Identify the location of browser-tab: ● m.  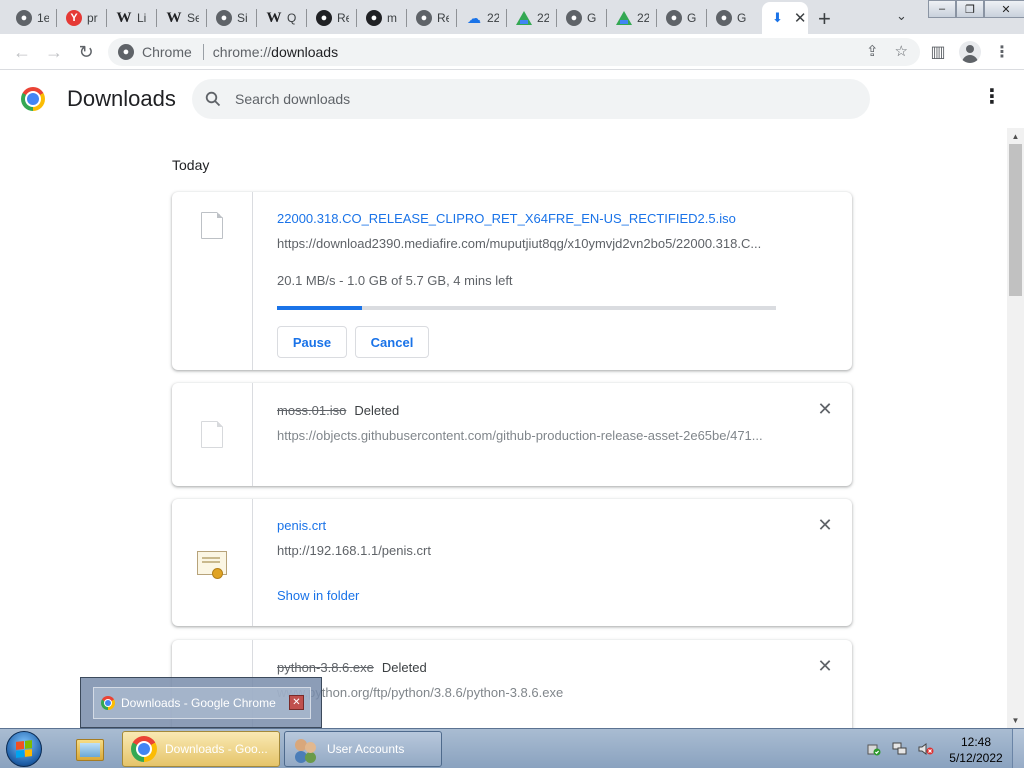
(383, 18).